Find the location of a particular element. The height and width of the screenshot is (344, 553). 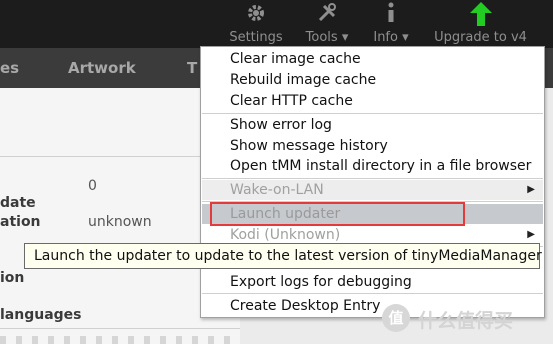

watermark-text: 什么值得买 is located at coordinates (466, 321).